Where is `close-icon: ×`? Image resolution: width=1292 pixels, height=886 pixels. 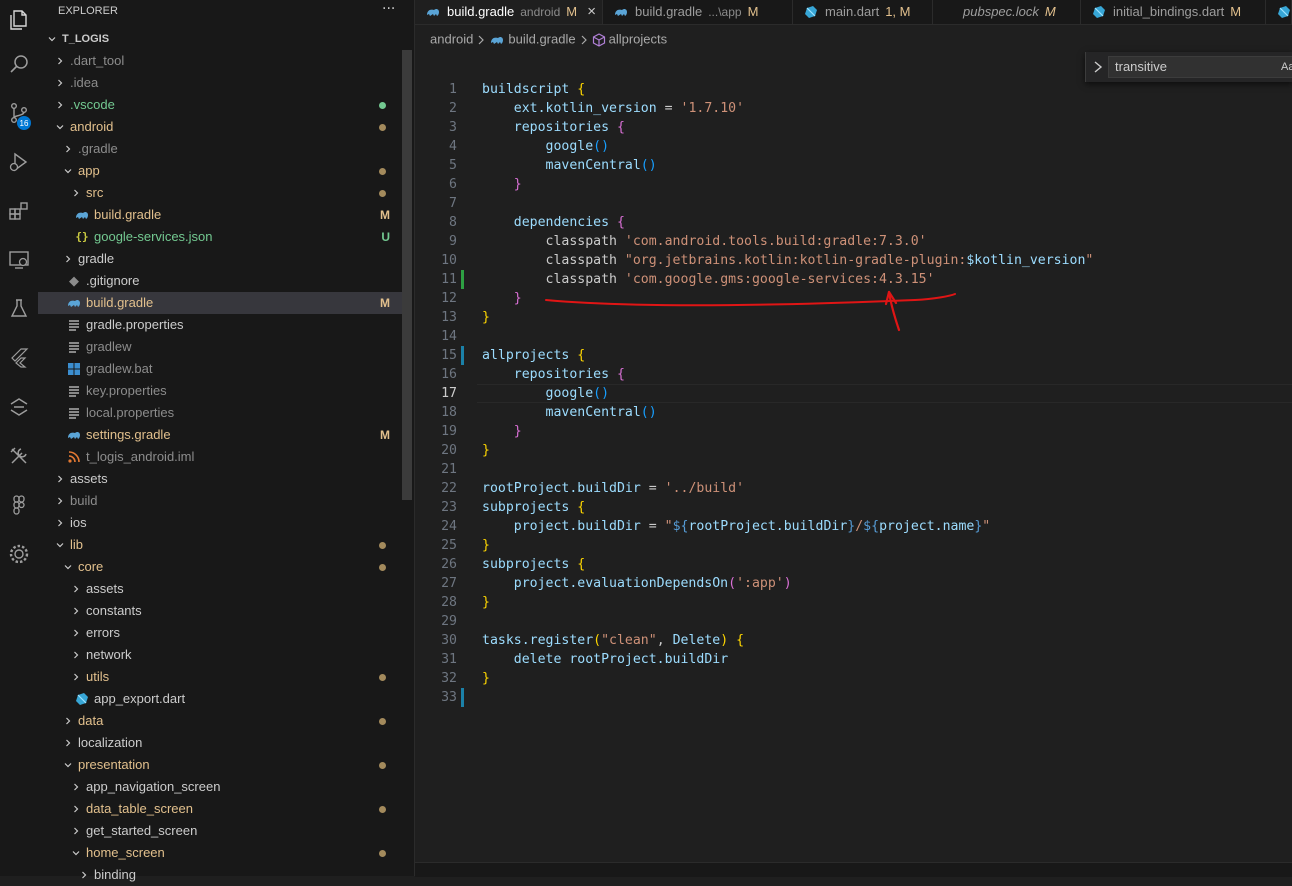
close-icon: × is located at coordinates (591, 12).